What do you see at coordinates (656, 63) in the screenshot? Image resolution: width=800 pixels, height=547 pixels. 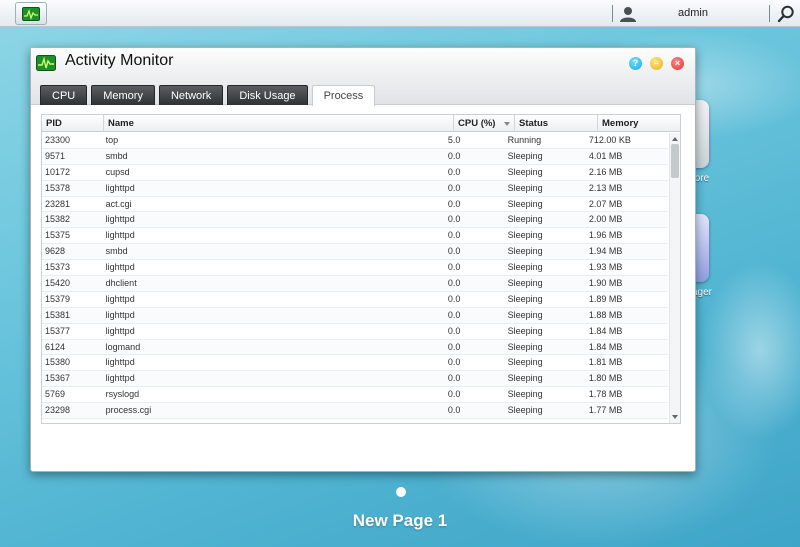 I see `minimize-icon: –` at bounding box center [656, 63].